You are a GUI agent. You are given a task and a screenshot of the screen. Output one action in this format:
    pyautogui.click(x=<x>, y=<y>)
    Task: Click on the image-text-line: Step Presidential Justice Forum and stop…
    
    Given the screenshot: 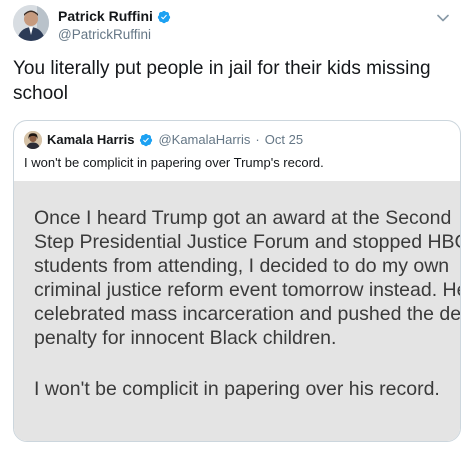 What is the action you would take?
    pyautogui.click(x=247, y=242)
    